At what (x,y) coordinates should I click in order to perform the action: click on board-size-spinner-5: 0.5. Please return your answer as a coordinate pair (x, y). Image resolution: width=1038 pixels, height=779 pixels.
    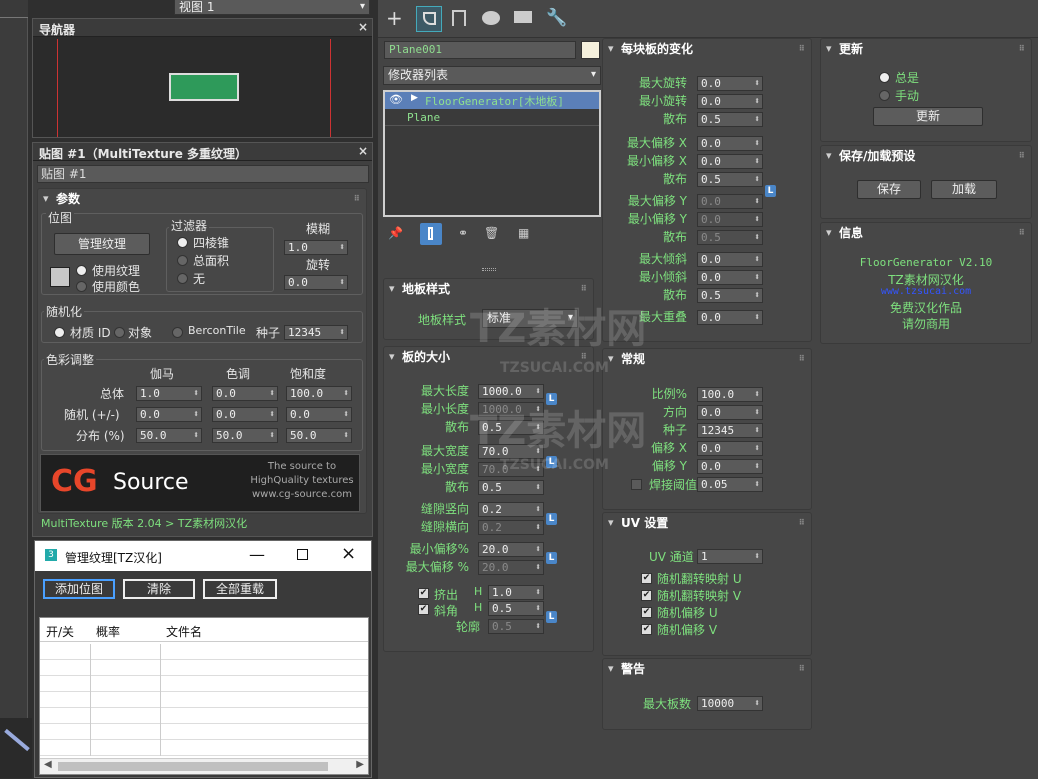
    Looking at the image, I should click on (511, 487).